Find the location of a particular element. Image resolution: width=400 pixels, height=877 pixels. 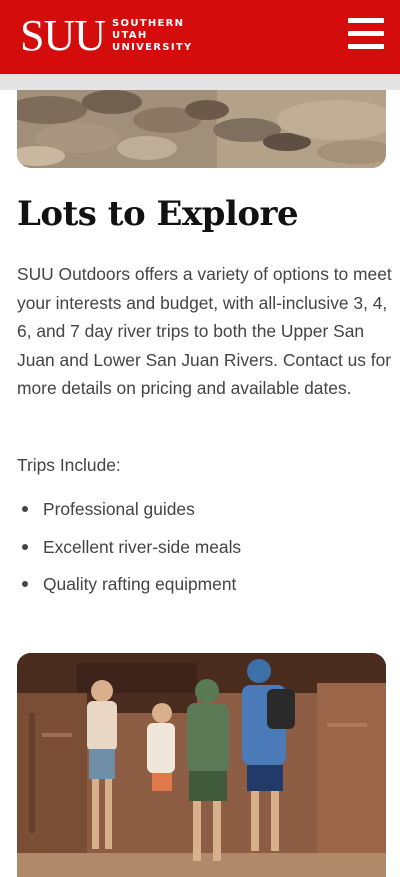

list-item: Excellent river-side meals is located at coordinates (202, 552).